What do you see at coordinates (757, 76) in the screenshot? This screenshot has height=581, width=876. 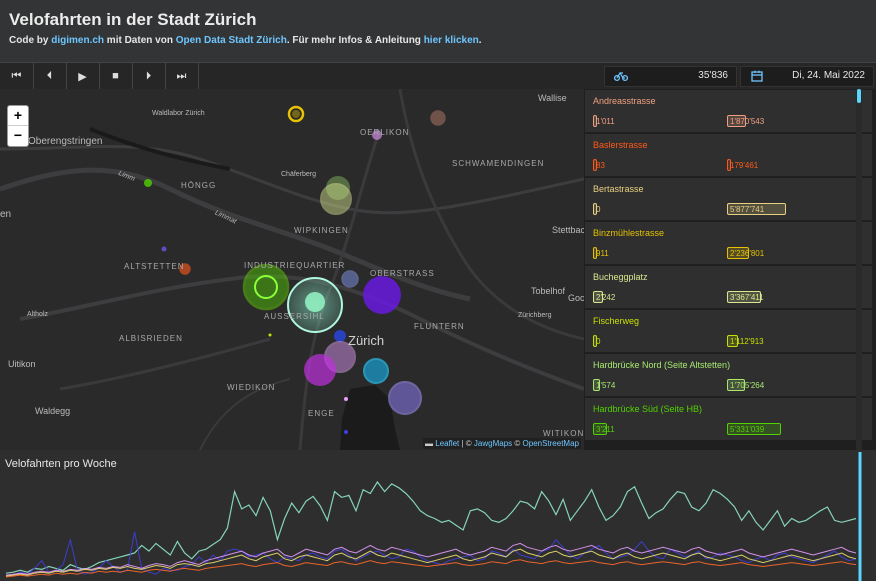 I see `calendar-icon` at bounding box center [757, 76].